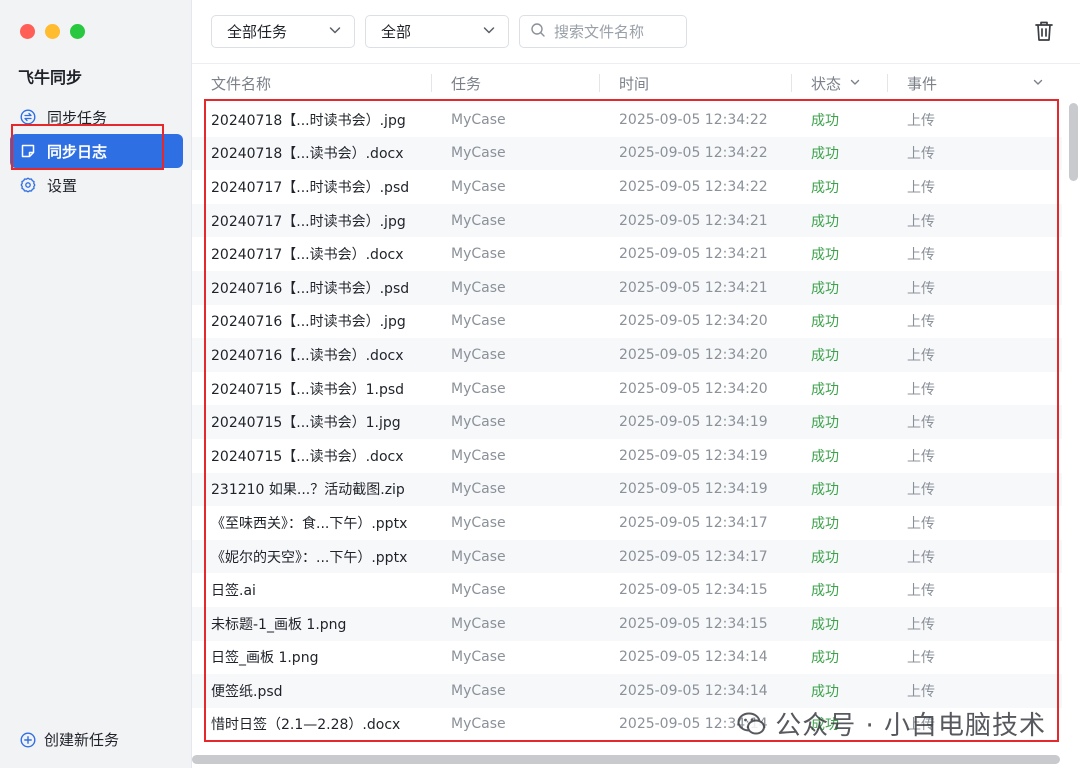 The width and height of the screenshot is (1080, 768). Describe the element at coordinates (975, 83) in the screenshot. I see `column-header-event: 事件` at that location.